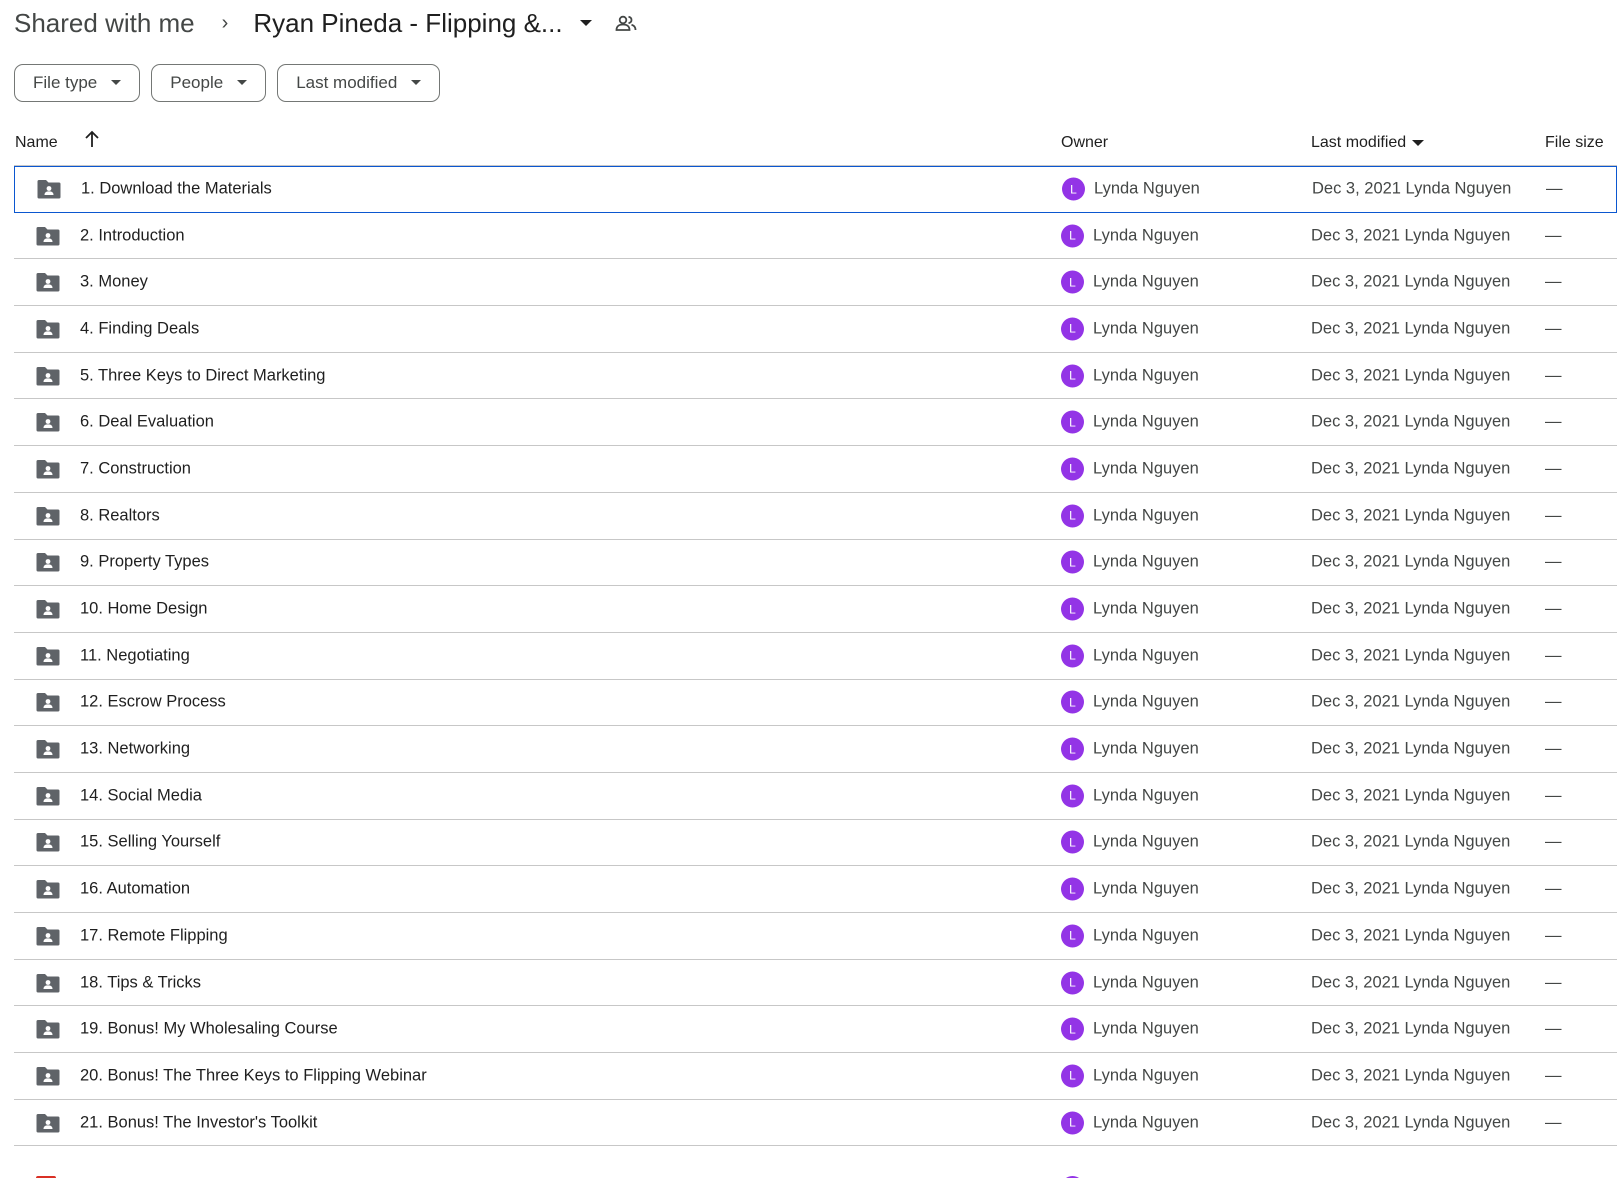  What do you see at coordinates (359, 83) in the screenshot?
I see `last-modified-filter-chip: Last modified` at bounding box center [359, 83].